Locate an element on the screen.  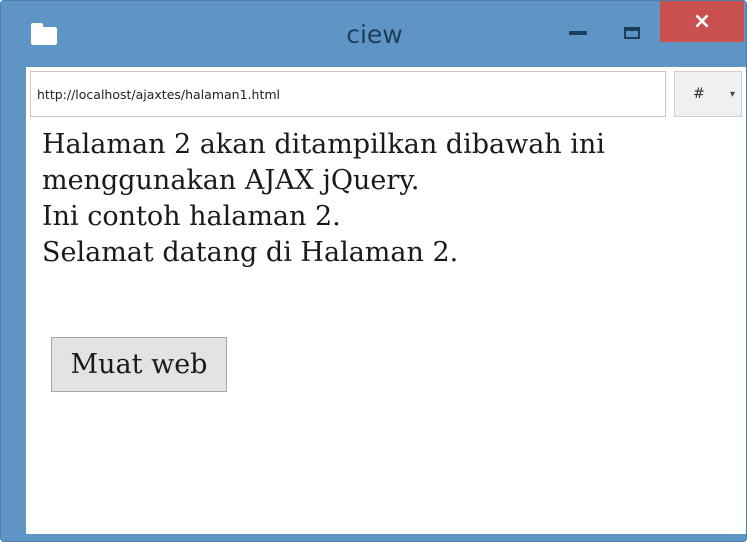
text-line: Selamat datang di Halaman 2. is located at coordinates (250, 252).